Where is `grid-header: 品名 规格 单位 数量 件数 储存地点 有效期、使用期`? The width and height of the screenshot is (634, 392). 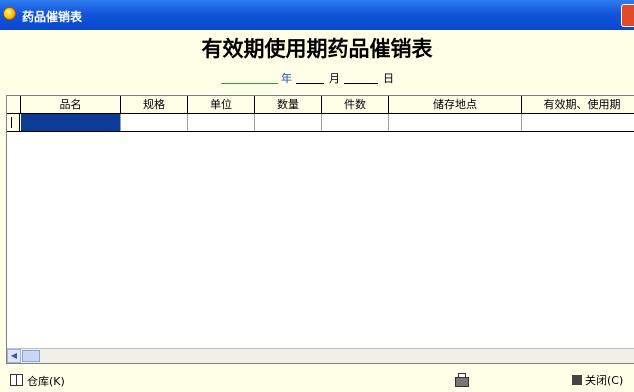
grid-header: 品名 规格 单位 数量 件数 储存地点 有效期、使用期 is located at coordinates (320, 105).